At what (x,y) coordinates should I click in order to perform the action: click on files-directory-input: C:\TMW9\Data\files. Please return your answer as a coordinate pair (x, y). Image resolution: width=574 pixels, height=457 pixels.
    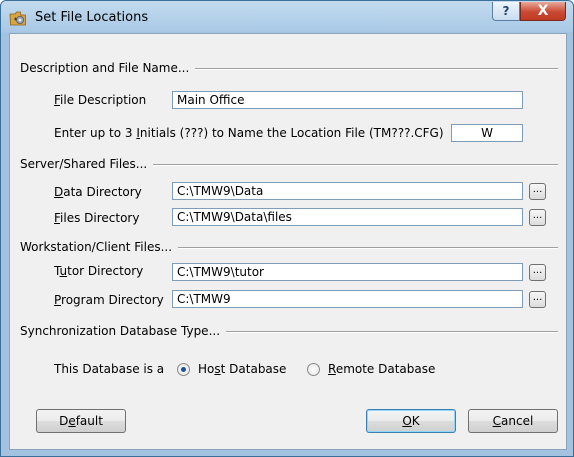
    Looking at the image, I should click on (347, 217).